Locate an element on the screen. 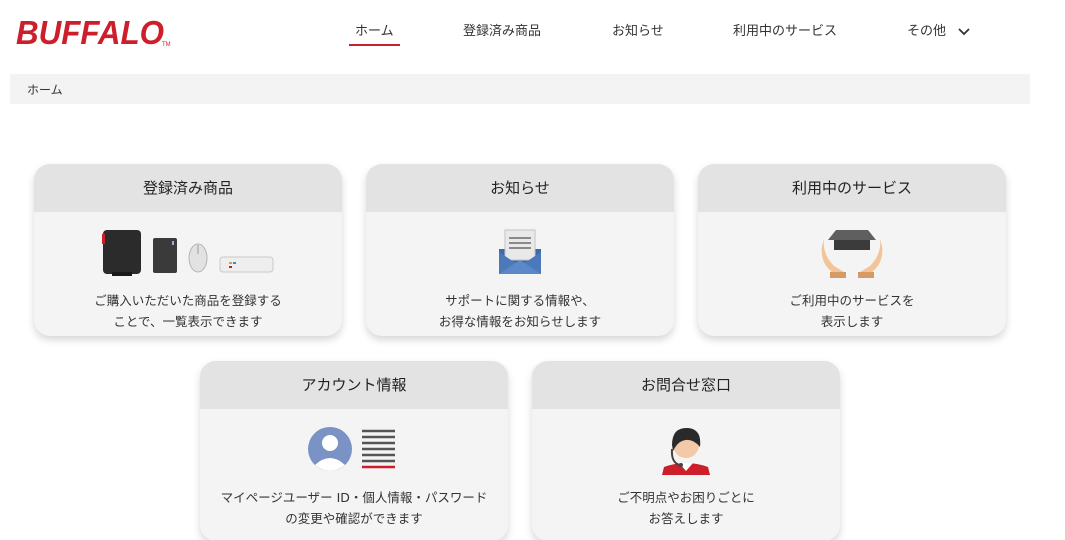 This screenshot has width=1065, height=540. header: BUFFALO TM ホーム 登録済み商品 お知らせ 利用中のサービス その他 is located at coordinates (532, 31).